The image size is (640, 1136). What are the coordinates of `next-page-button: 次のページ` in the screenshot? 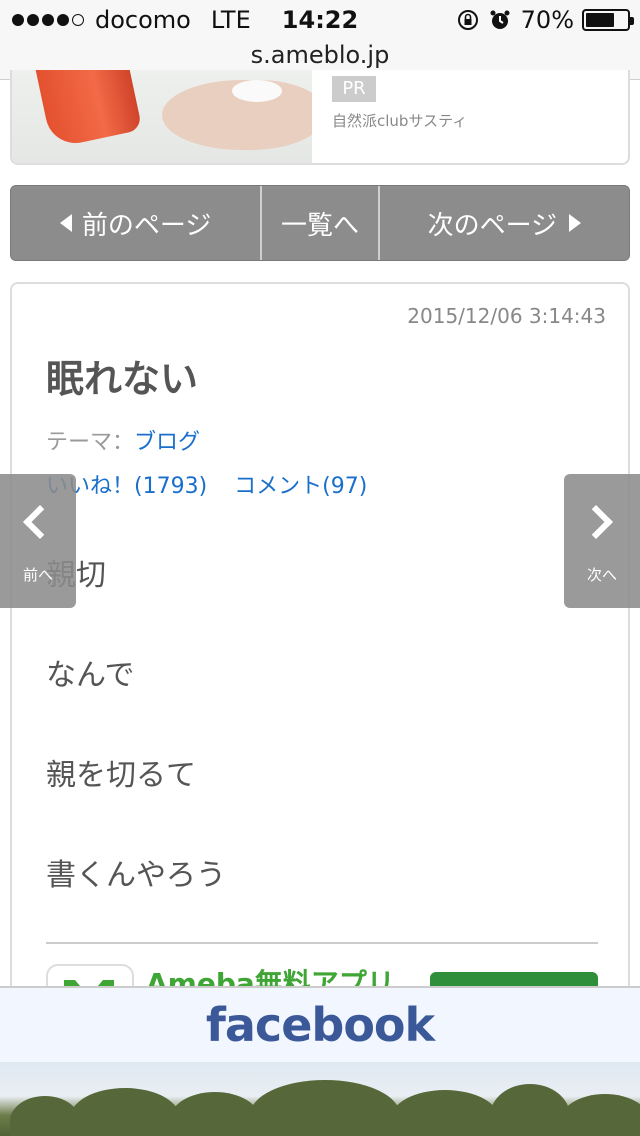 It's located at (503, 223).